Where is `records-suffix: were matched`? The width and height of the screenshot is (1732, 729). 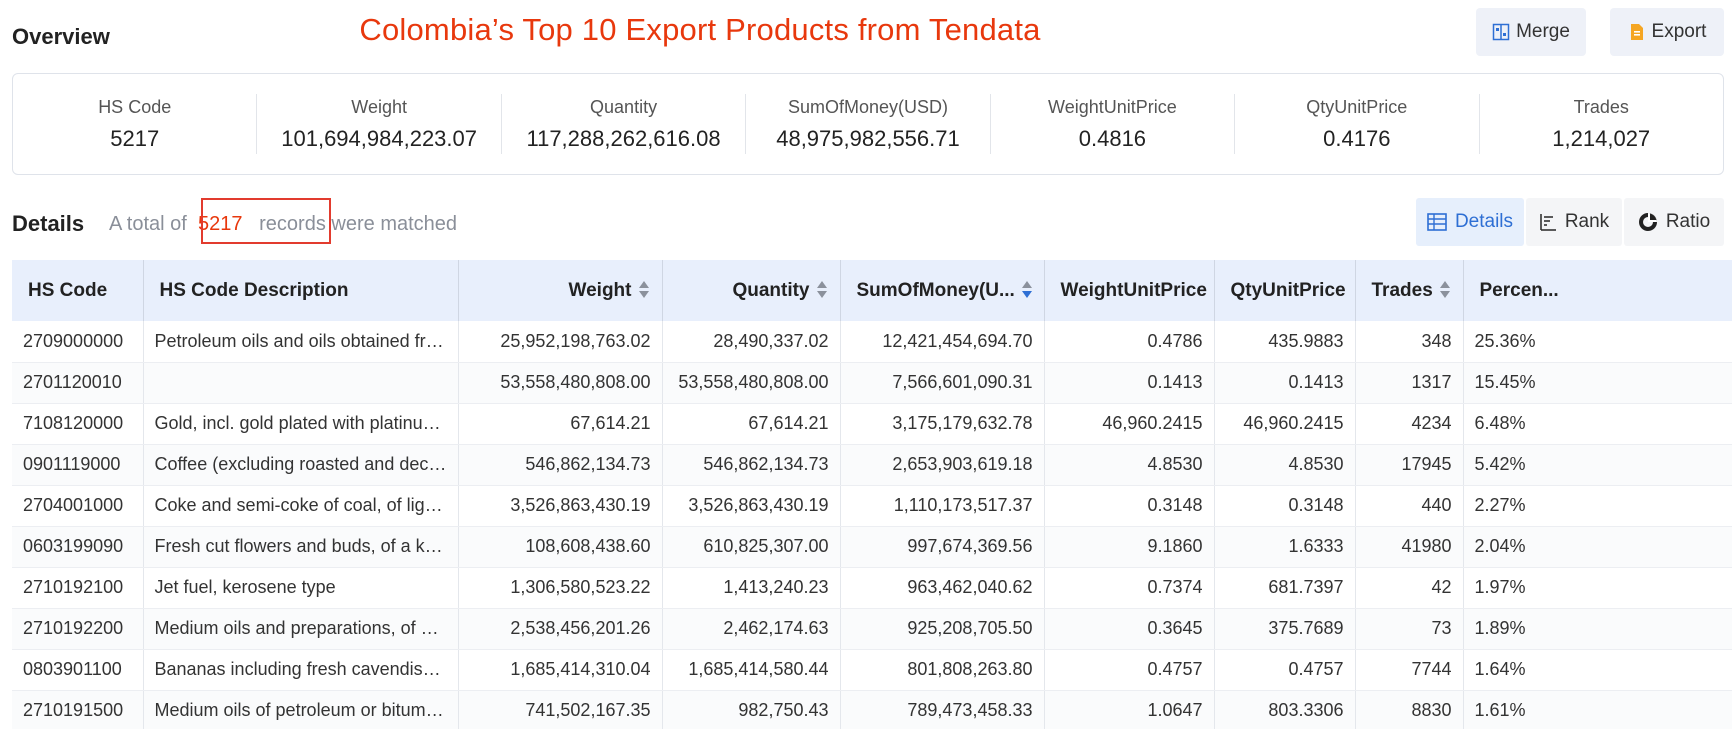
records-suffix: were matched is located at coordinates (394, 224).